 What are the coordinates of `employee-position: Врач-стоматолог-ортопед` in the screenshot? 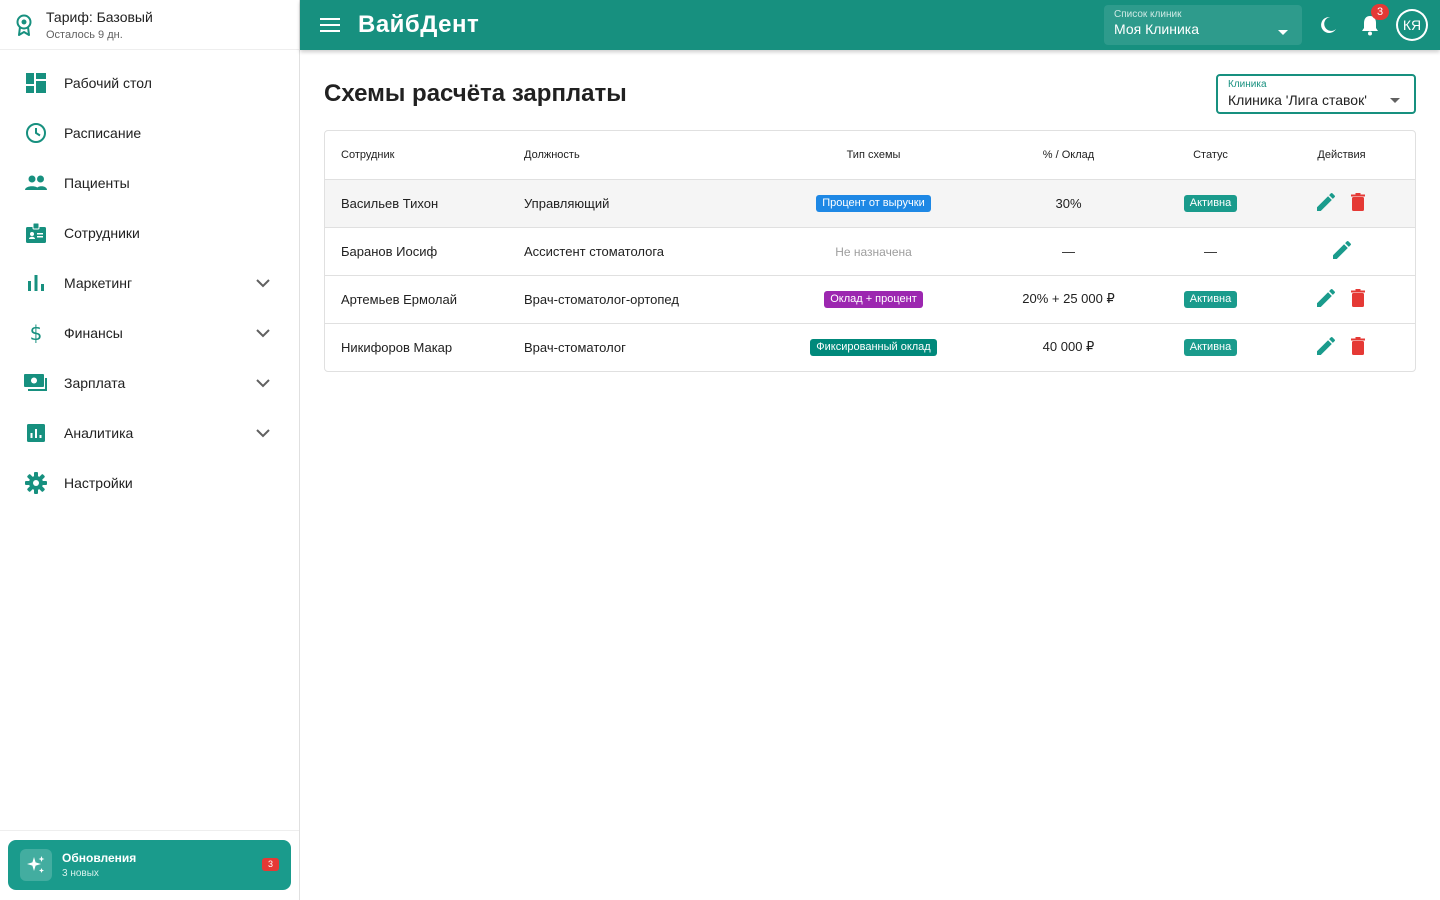 It's located at (643, 299).